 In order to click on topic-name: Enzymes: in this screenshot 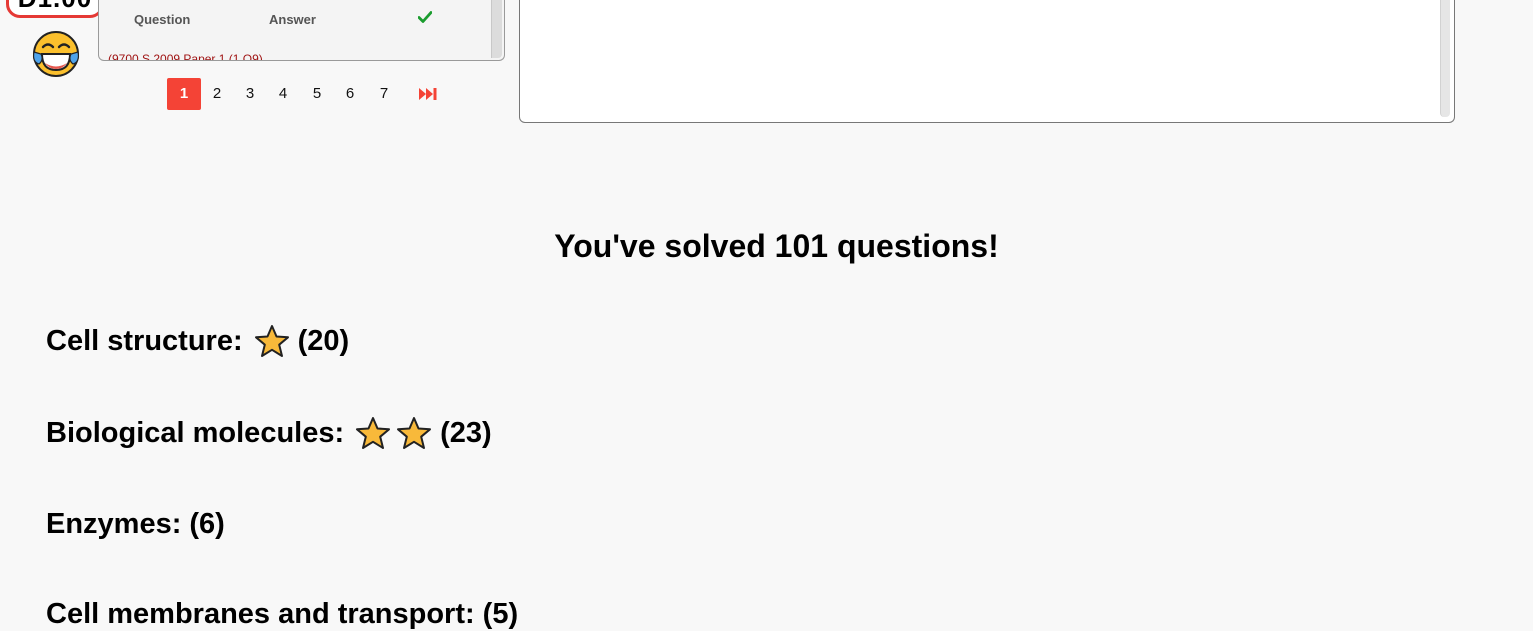, I will do `click(114, 524)`.